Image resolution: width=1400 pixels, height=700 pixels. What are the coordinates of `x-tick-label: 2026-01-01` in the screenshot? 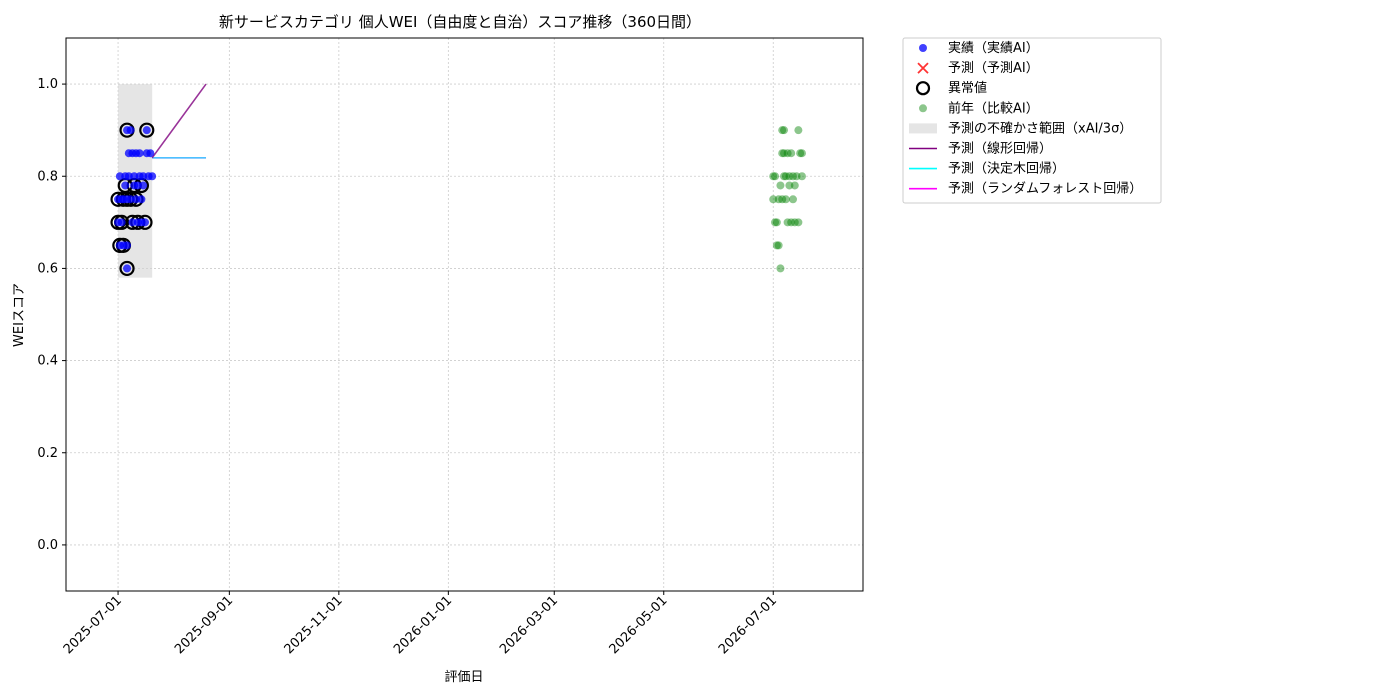 It's located at (423, 625).